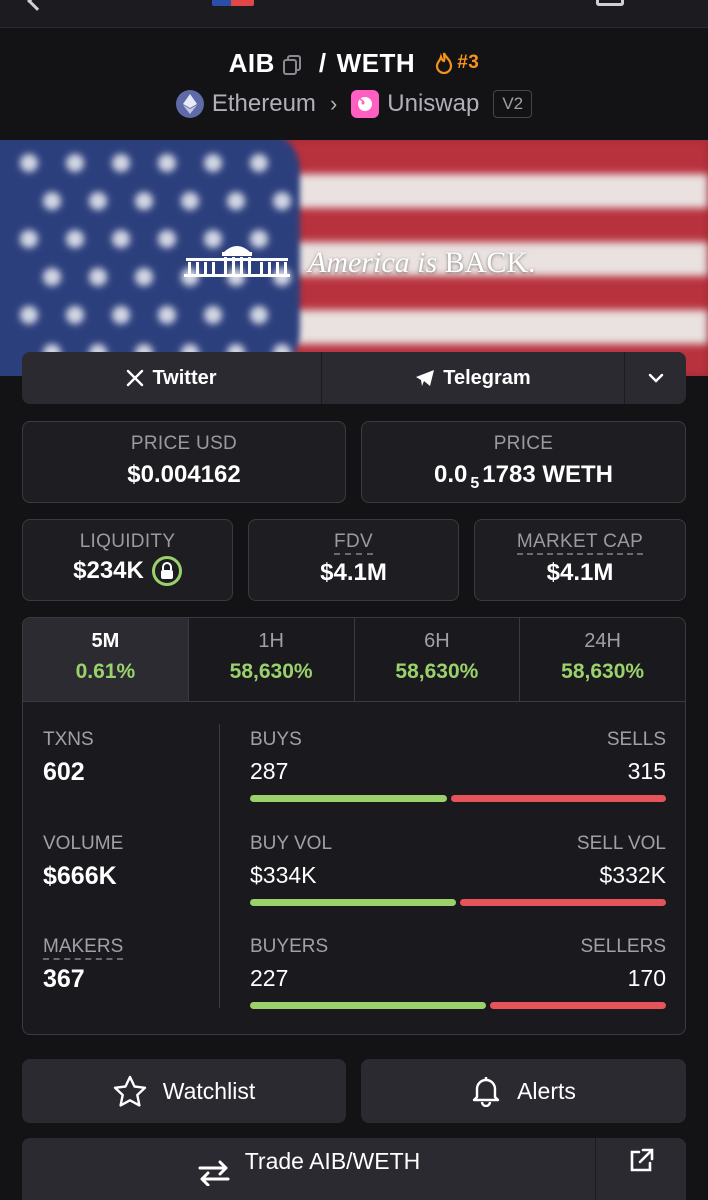 The height and width of the screenshot is (1200, 708). I want to click on watchlist-button: Watchlist, so click(184, 1091).